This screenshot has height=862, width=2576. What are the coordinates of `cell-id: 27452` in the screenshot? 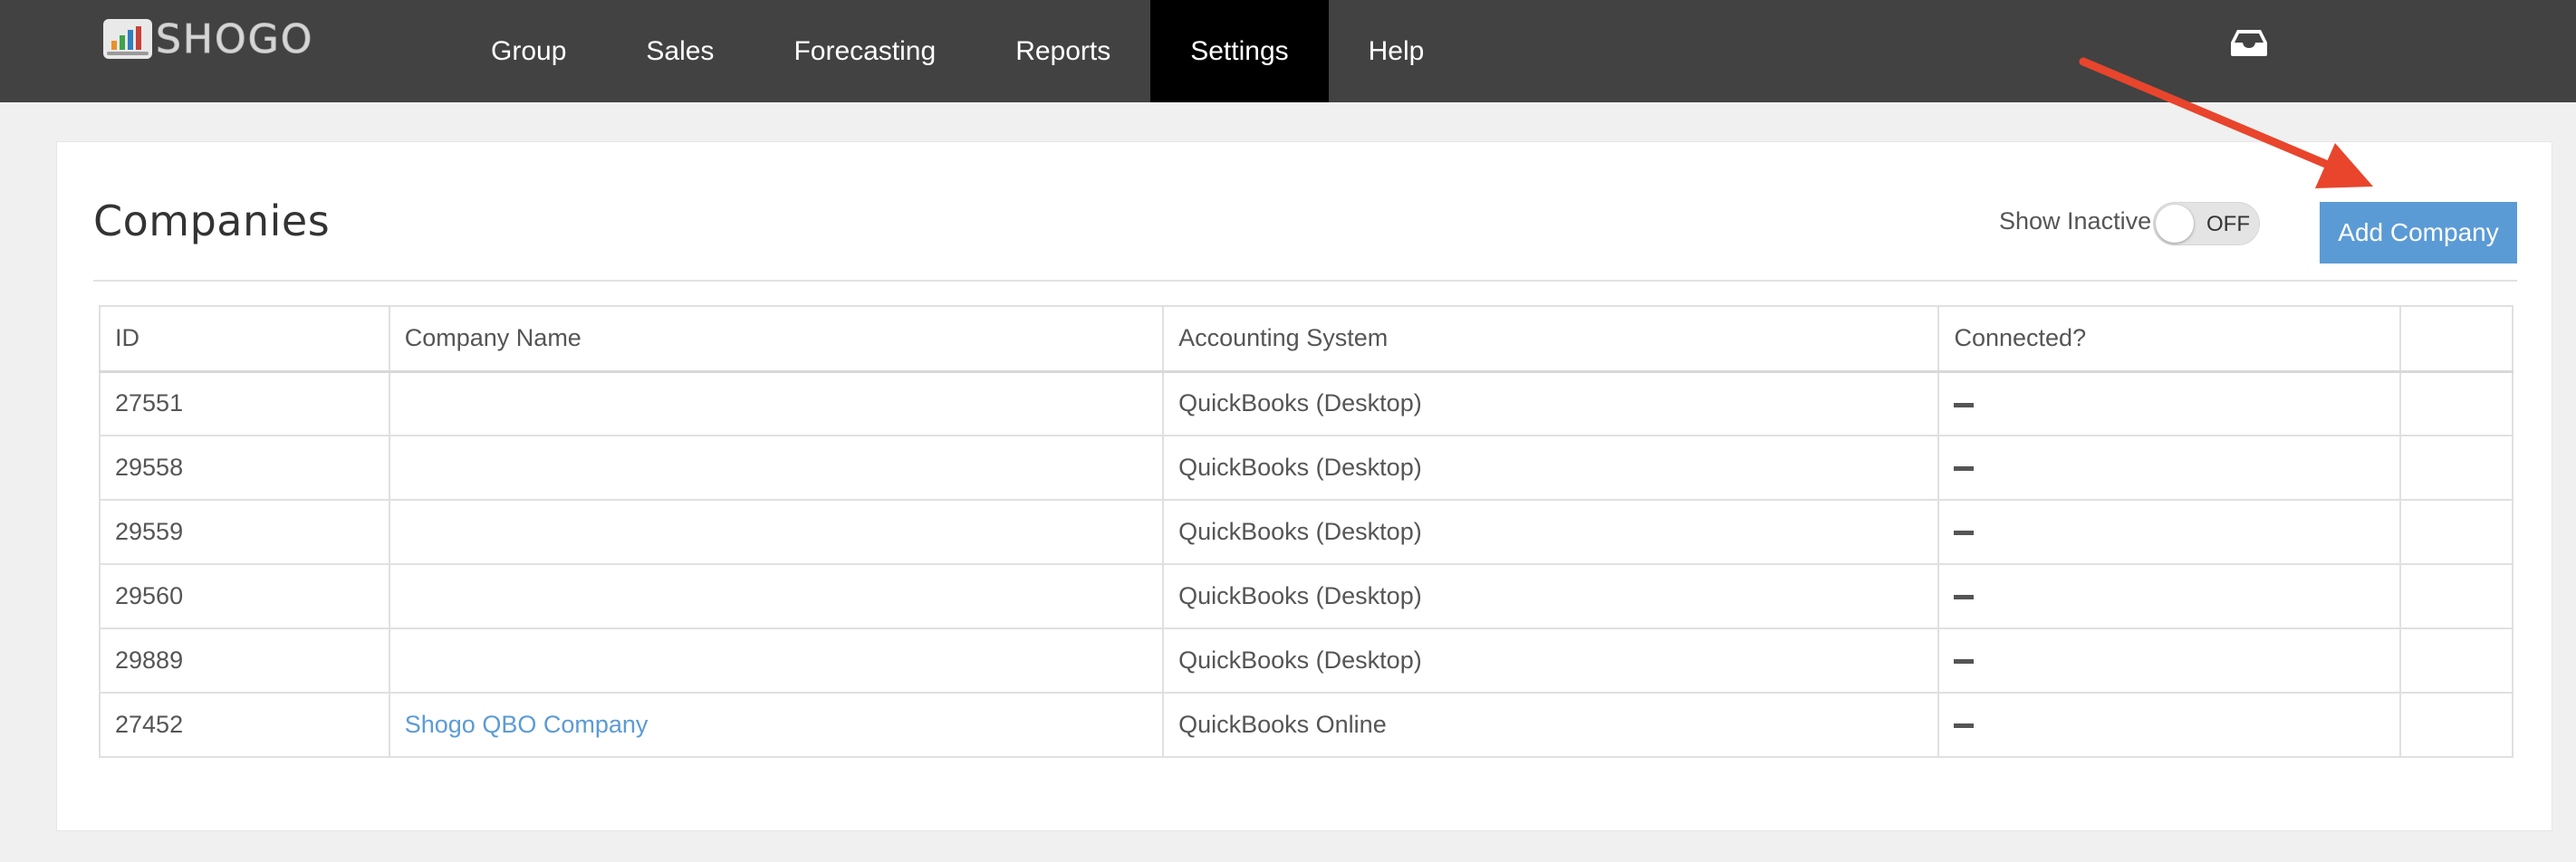 It's located at (244, 725).